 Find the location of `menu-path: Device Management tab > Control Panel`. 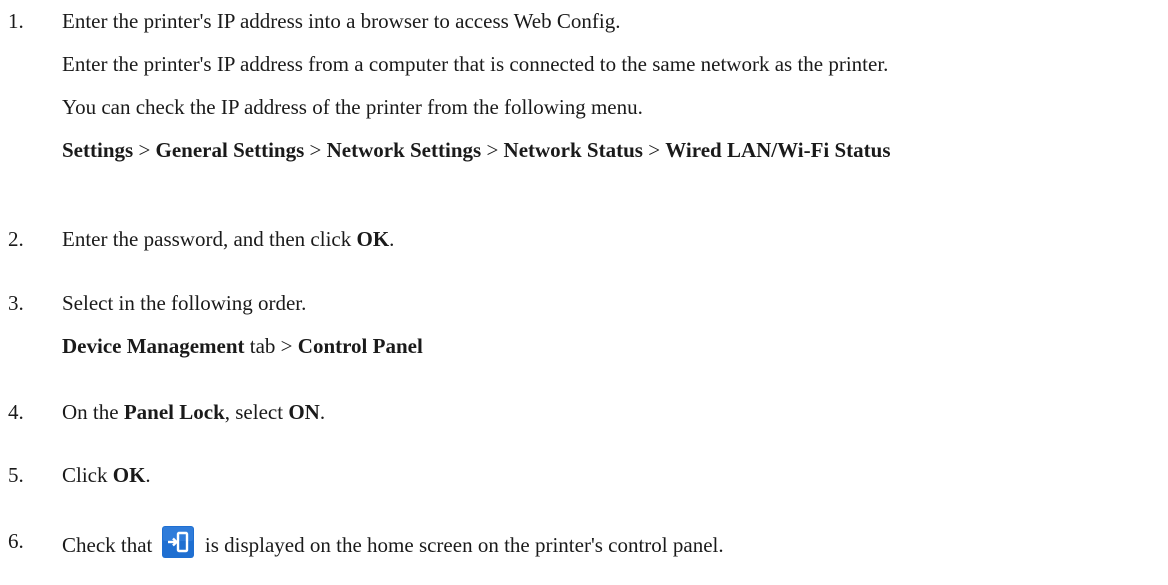

menu-path: Device Management tab > Control Panel is located at coordinates (242, 346).